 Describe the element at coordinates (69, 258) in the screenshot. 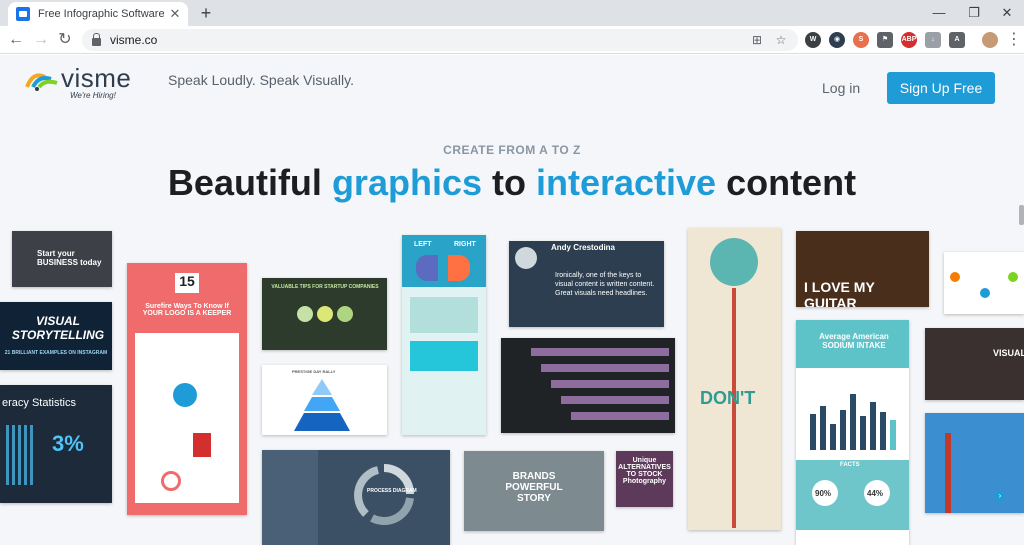

I see `tile-business-text: Start your BUSINESS today` at that location.